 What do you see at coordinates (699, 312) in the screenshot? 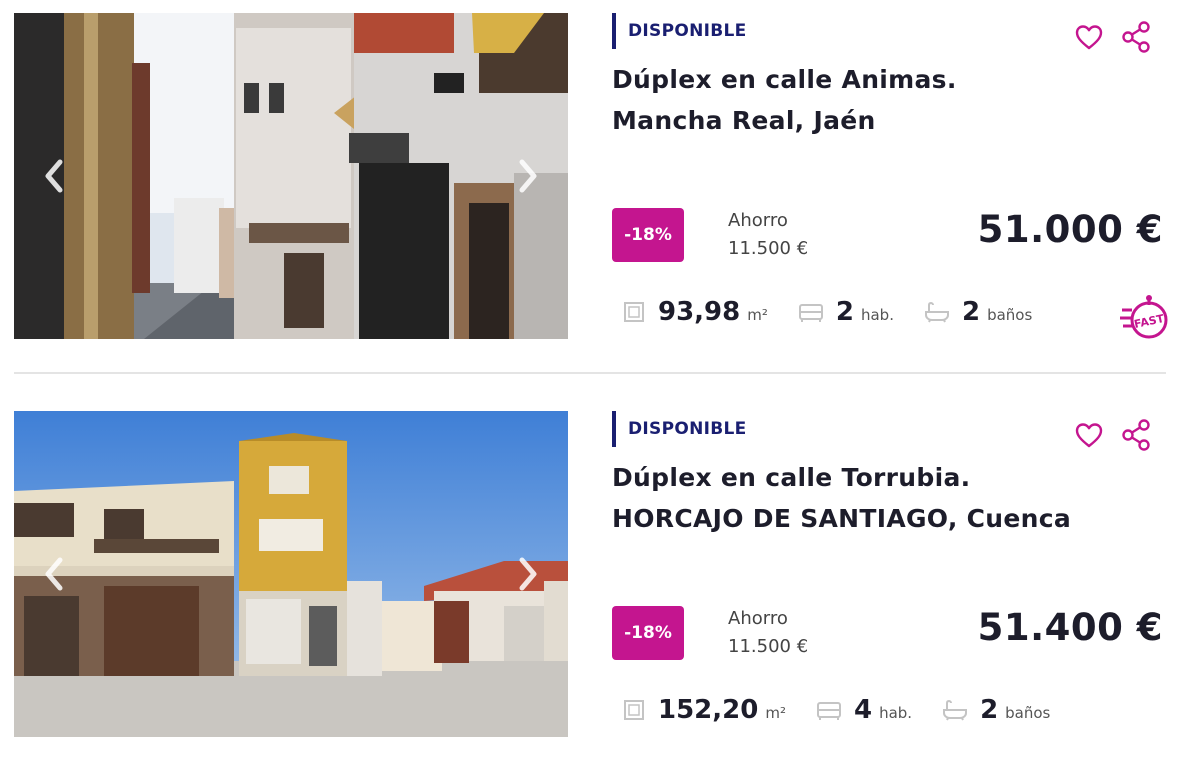
I see `area-value: 93,98` at bounding box center [699, 312].